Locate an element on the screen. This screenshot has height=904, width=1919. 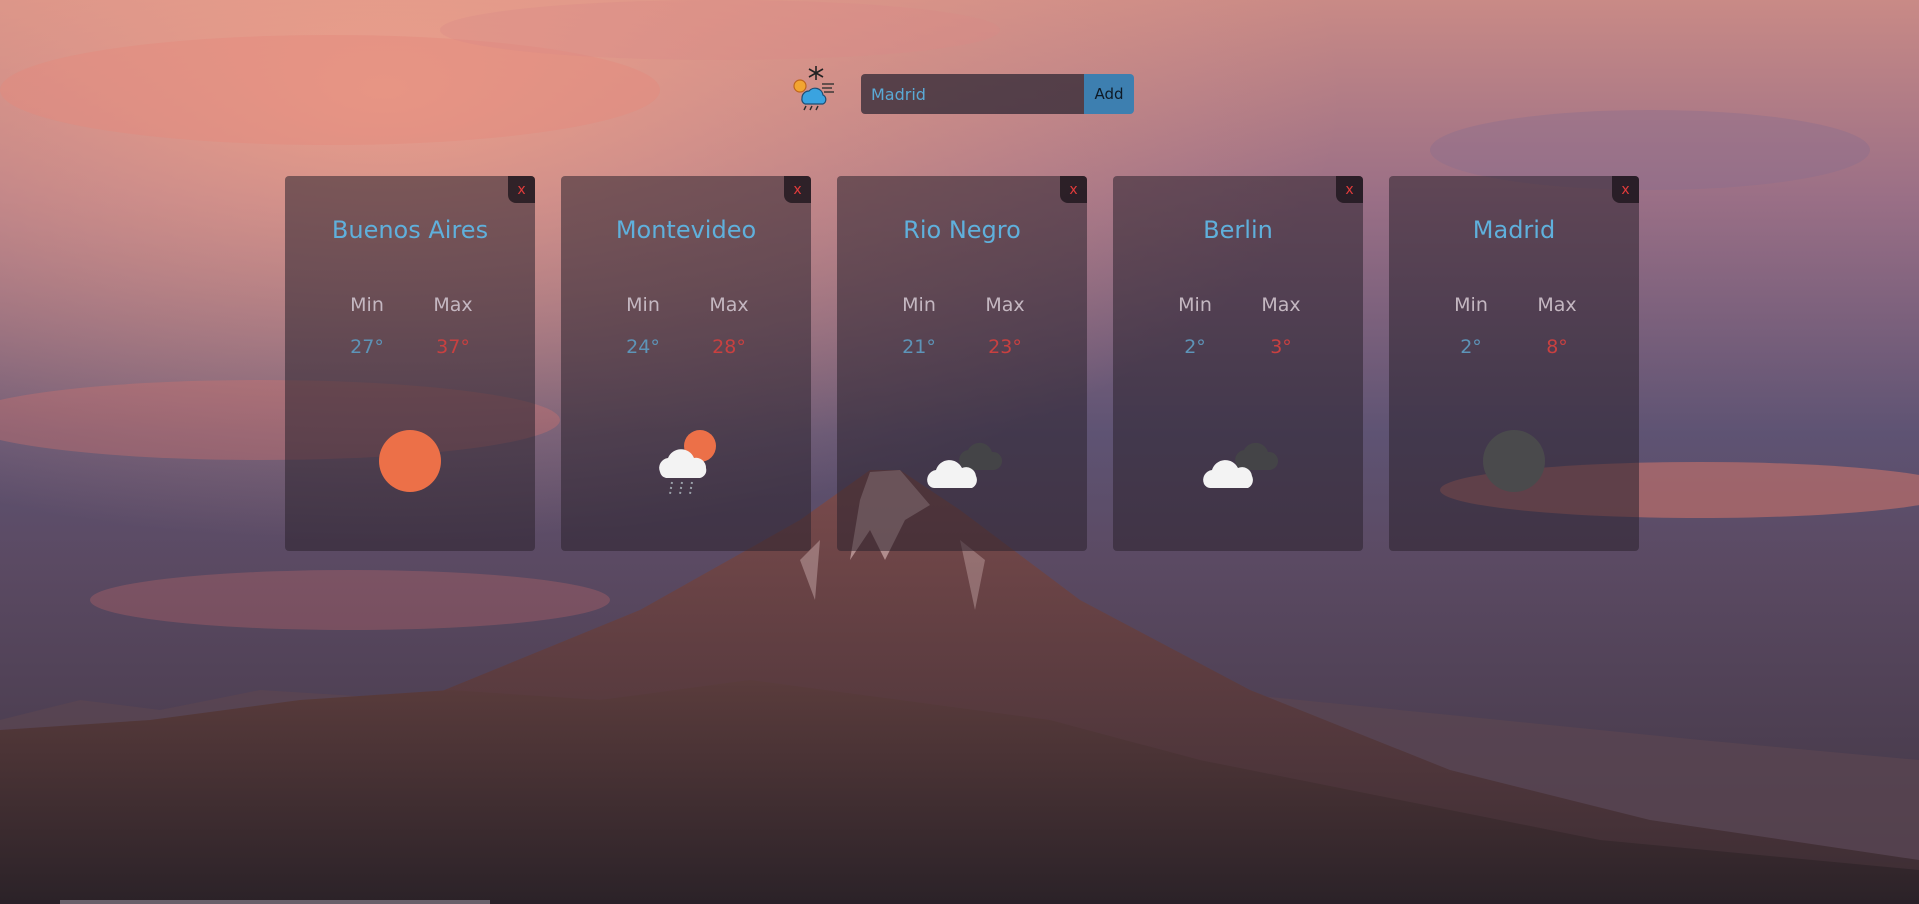
search-form: Add is located at coordinates (997, 94).